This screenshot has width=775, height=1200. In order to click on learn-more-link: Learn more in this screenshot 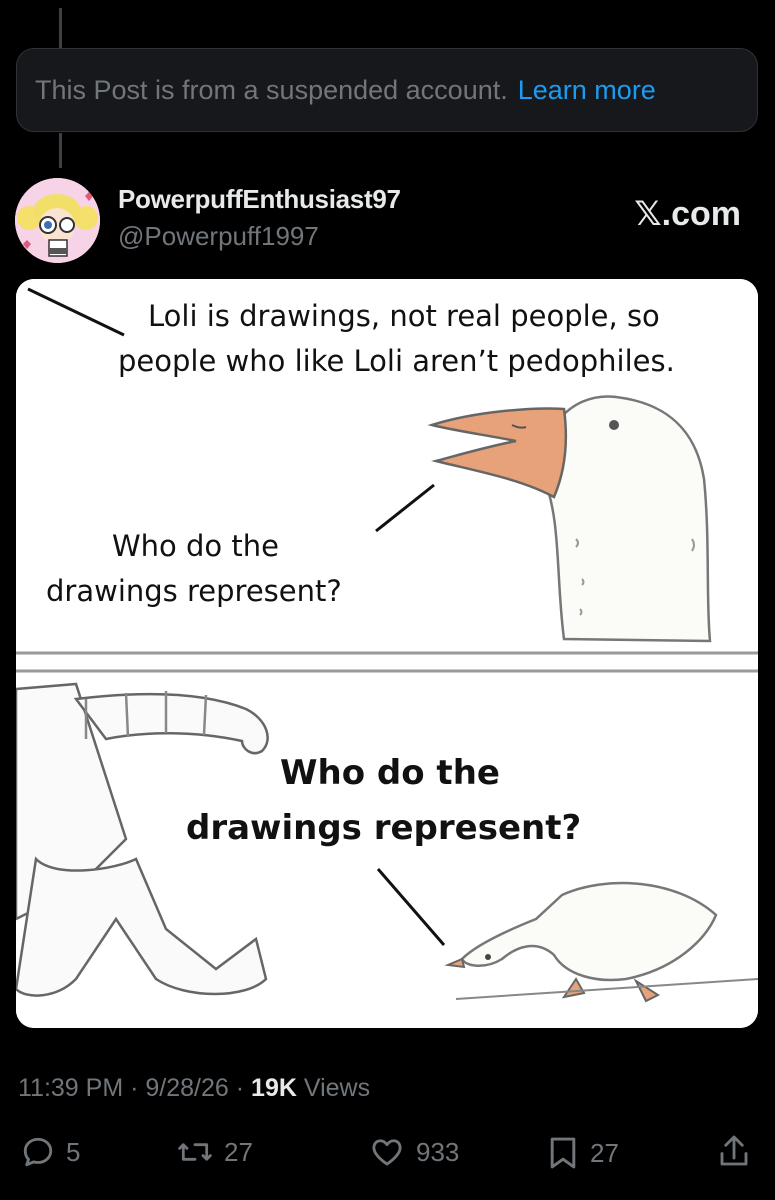, I will do `click(587, 90)`.